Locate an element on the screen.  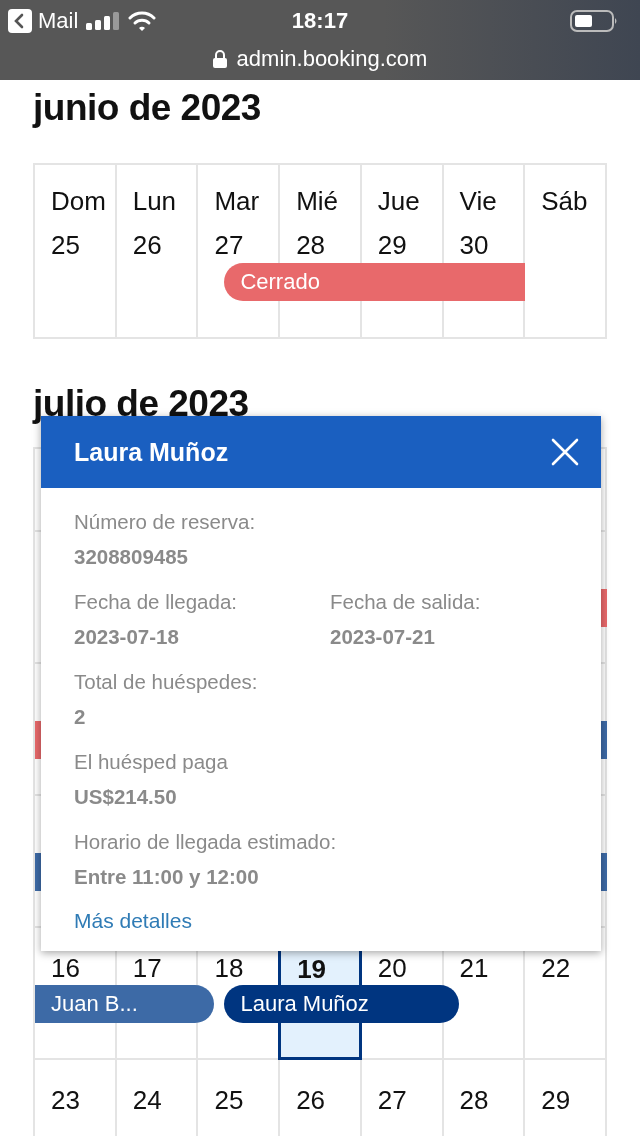
day-number: 18 is located at coordinates (229, 968).